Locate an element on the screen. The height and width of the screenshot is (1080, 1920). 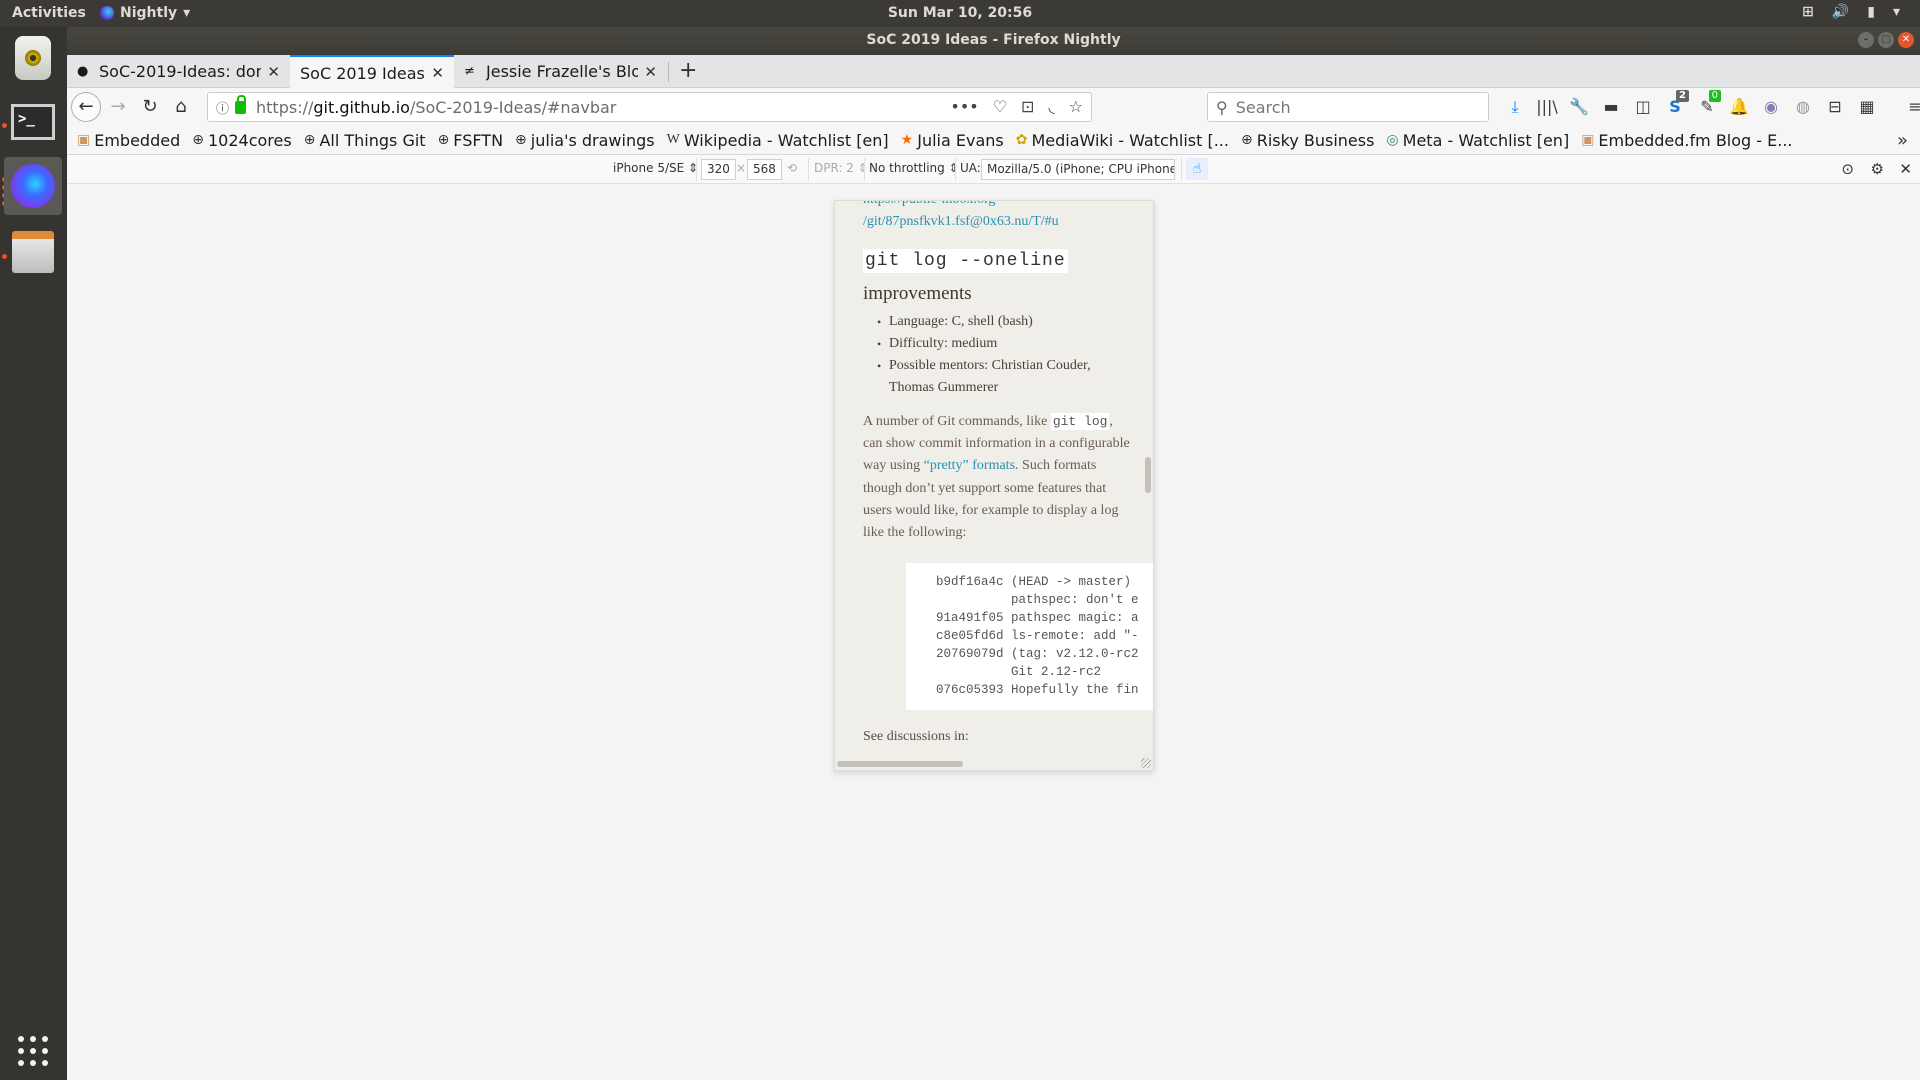
vertical-scrollbar is located at coordinates (1148, 475).